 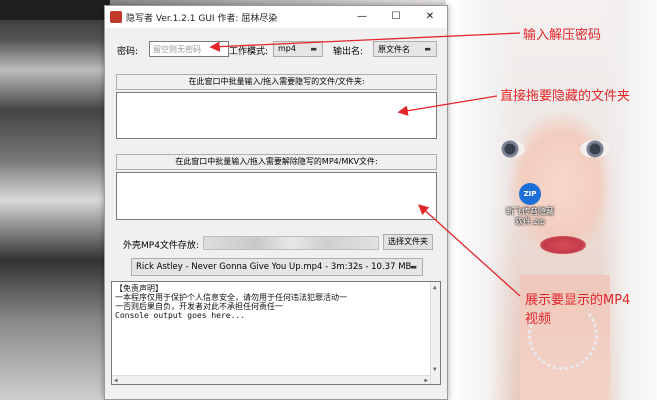 I want to click on scroll-right-icon: ▶, so click(x=426, y=380).